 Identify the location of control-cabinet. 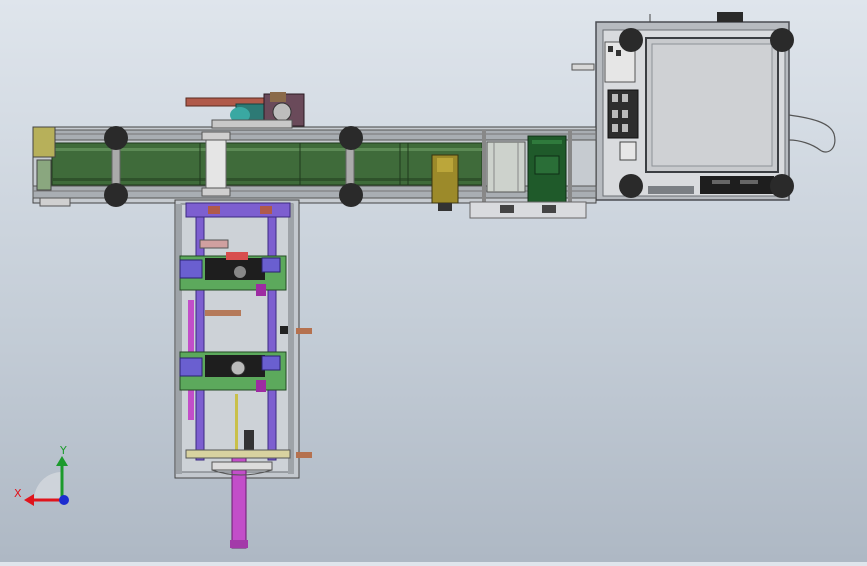
(703, 106).